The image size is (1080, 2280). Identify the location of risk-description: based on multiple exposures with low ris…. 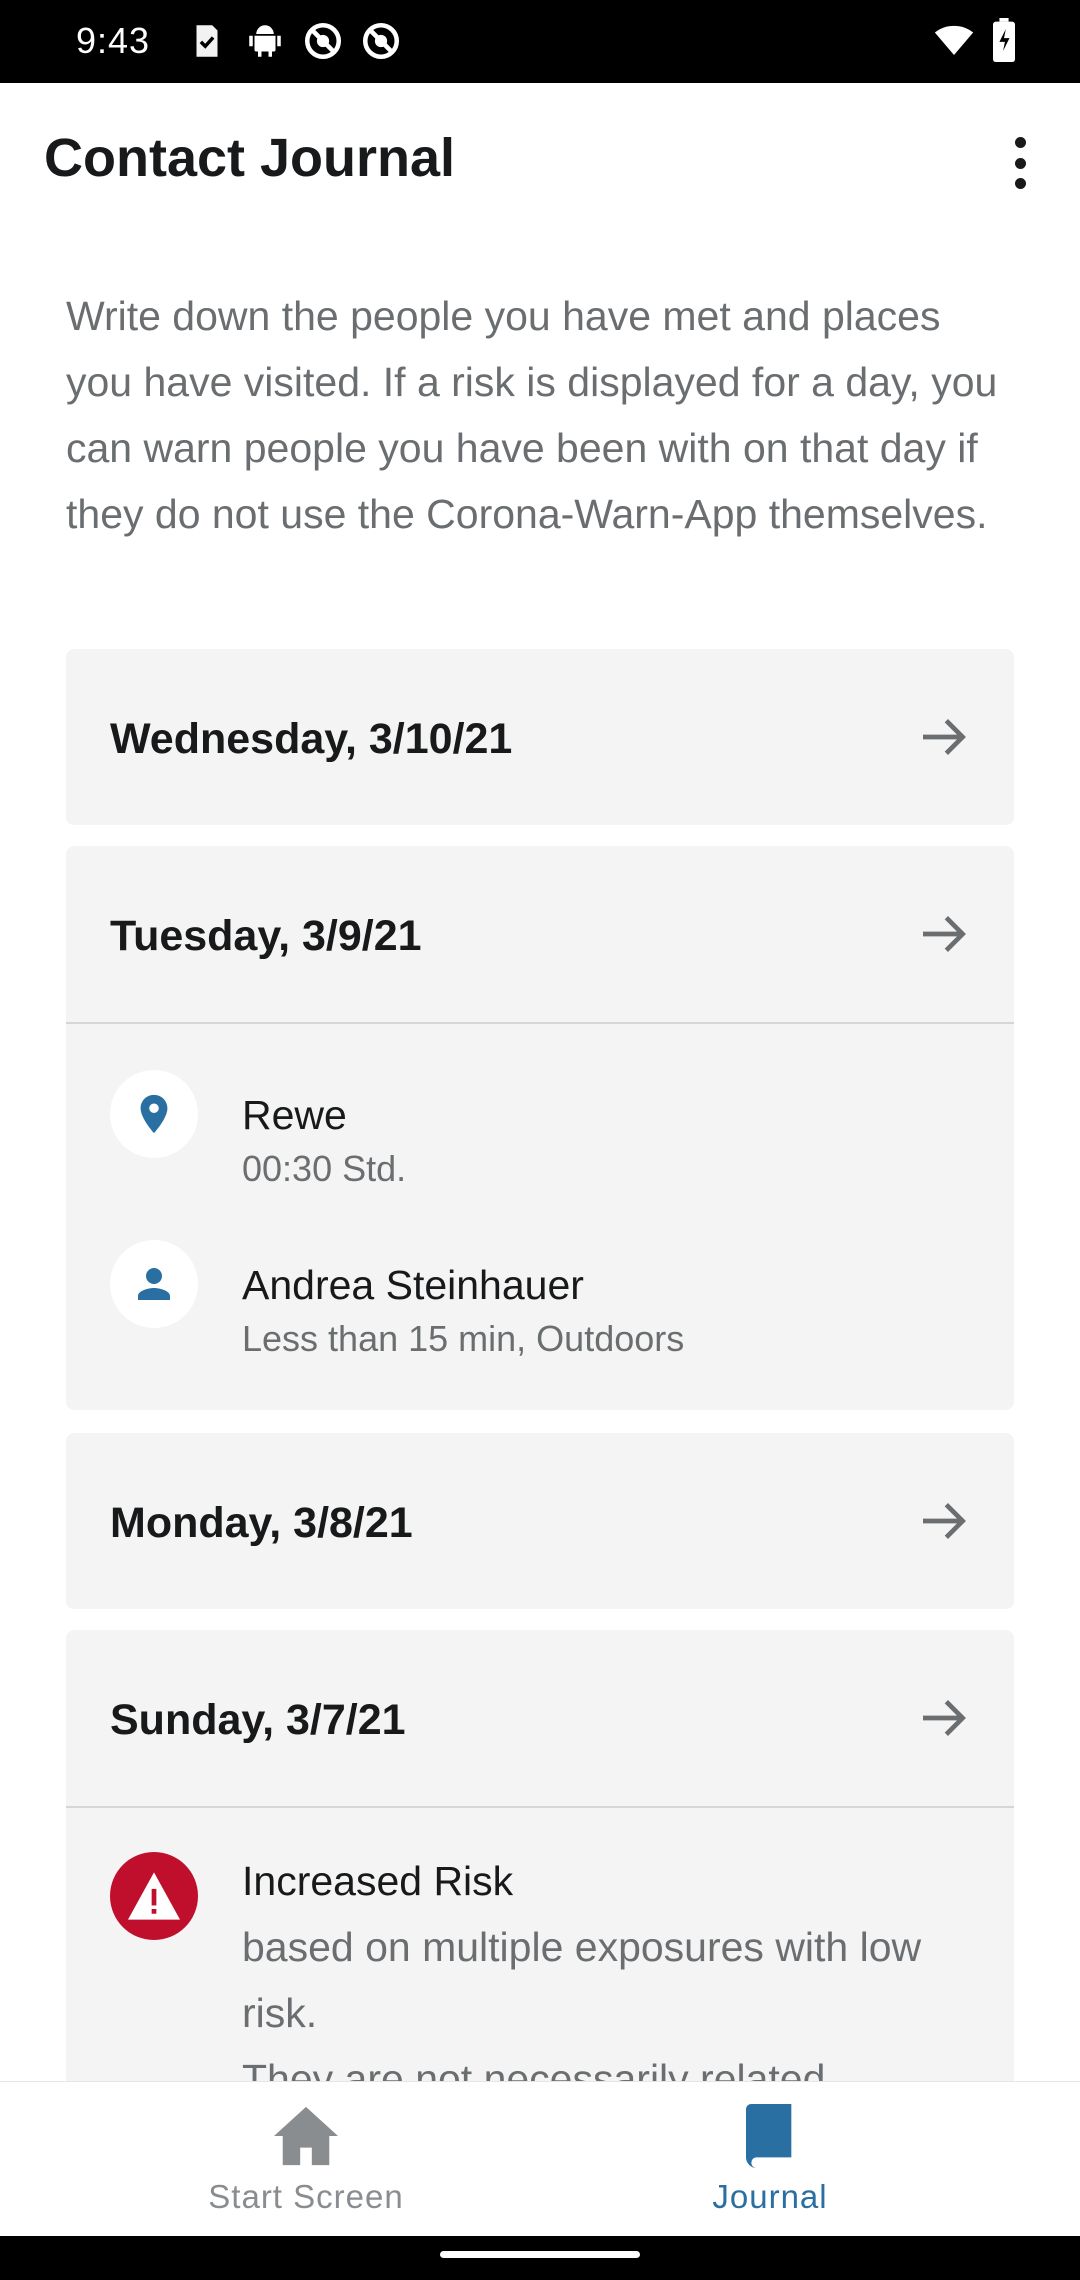
(582, 1980).